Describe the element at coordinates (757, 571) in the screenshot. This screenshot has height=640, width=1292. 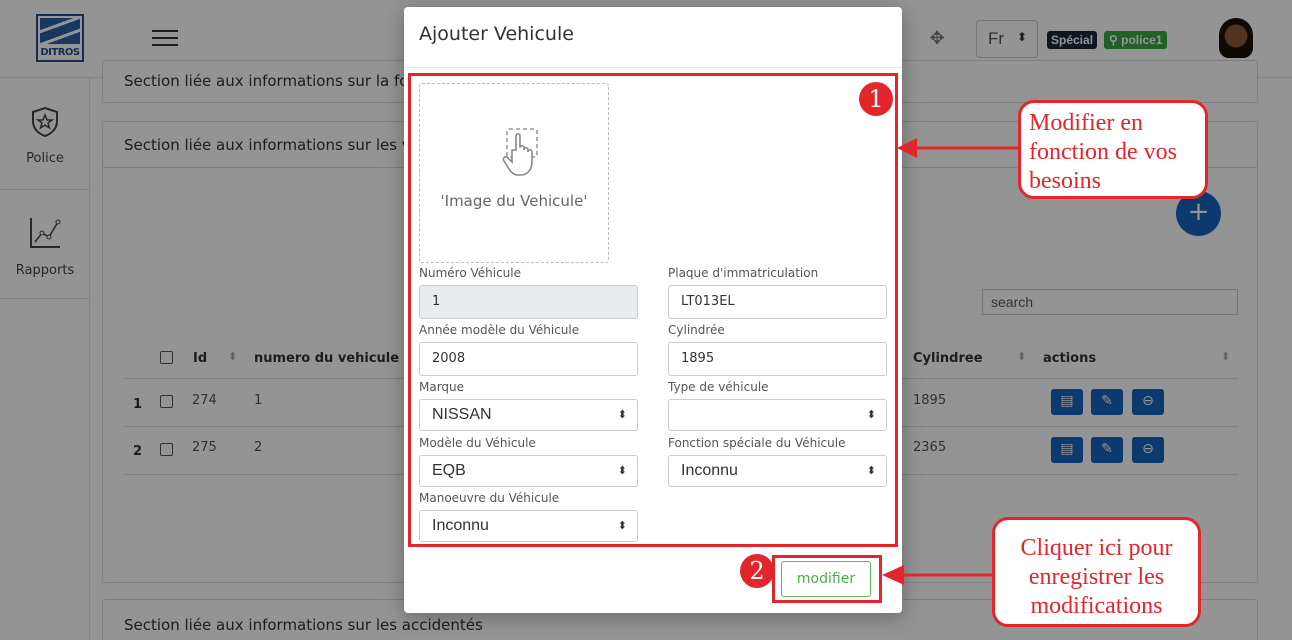
I see `step-marker-2: 2` at that location.